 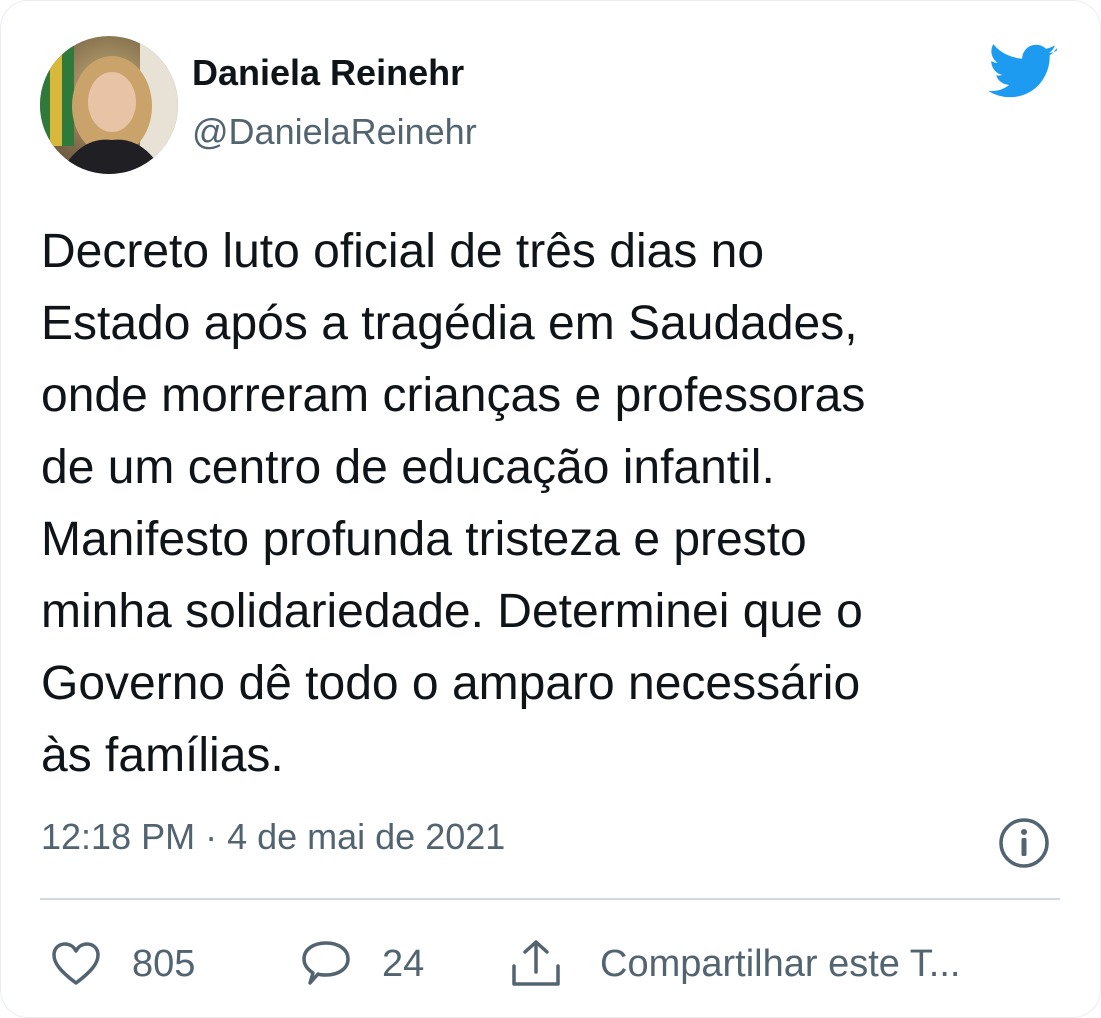 What do you see at coordinates (403, 251) in the screenshot?
I see `tweet-text-line: Decreto luto oficial de três dias no` at bounding box center [403, 251].